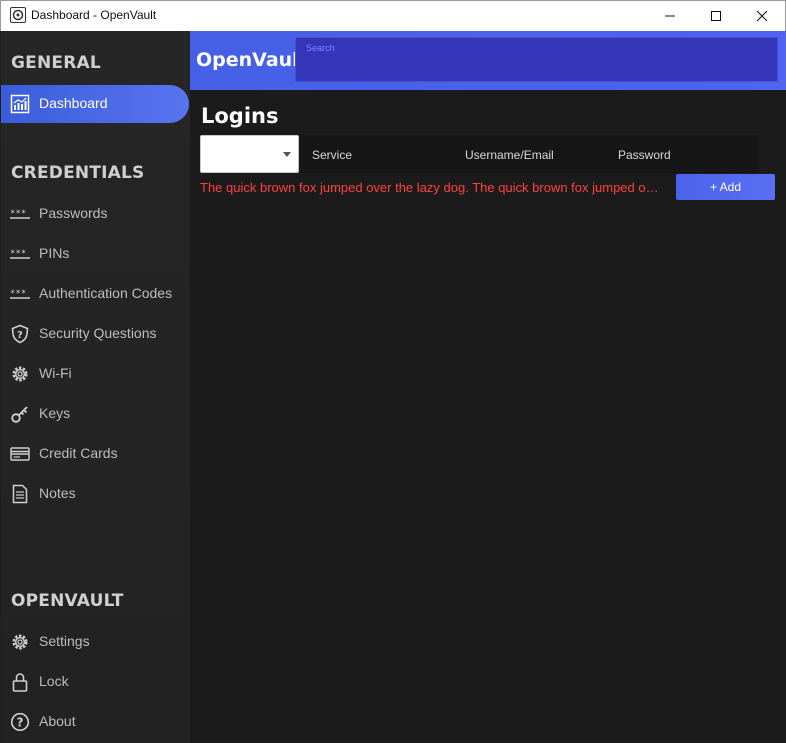  What do you see at coordinates (54, 681) in the screenshot?
I see `sidebar-item-label: Lock` at bounding box center [54, 681].